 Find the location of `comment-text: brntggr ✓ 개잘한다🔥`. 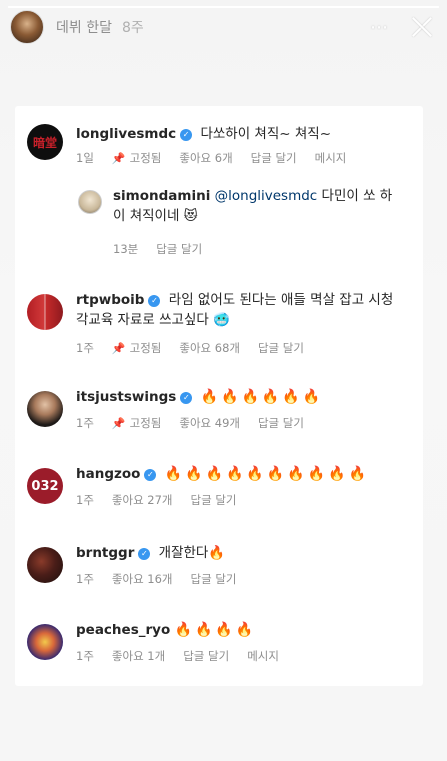

comment-text: brntggr ✓ 개잘한다🔥 is located at coordinates (150, 553).